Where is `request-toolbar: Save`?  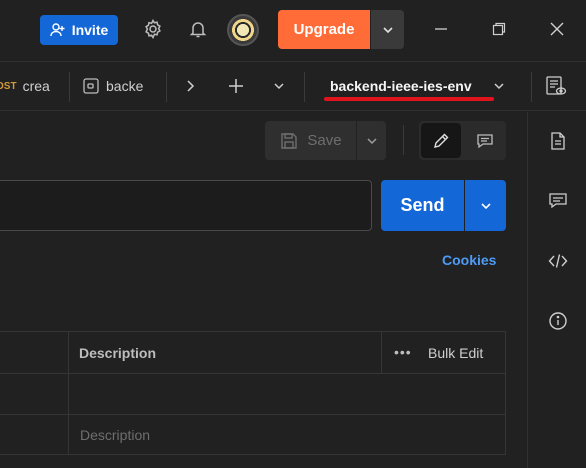
request-toolbar: Save is located at coordinates (263, 141).